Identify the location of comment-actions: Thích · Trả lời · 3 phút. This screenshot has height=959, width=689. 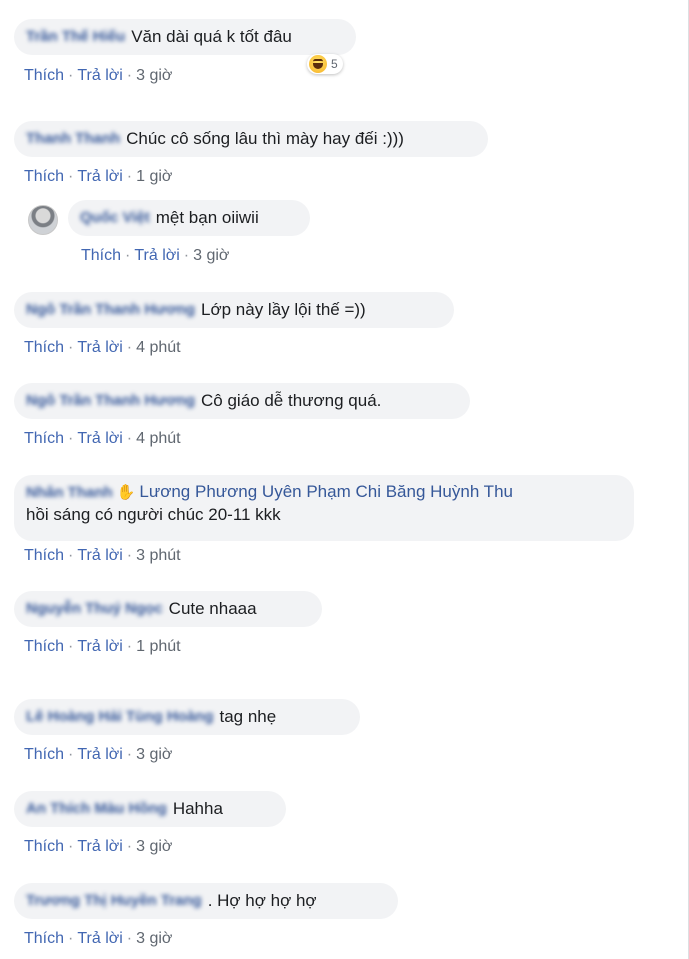
(102, 556).